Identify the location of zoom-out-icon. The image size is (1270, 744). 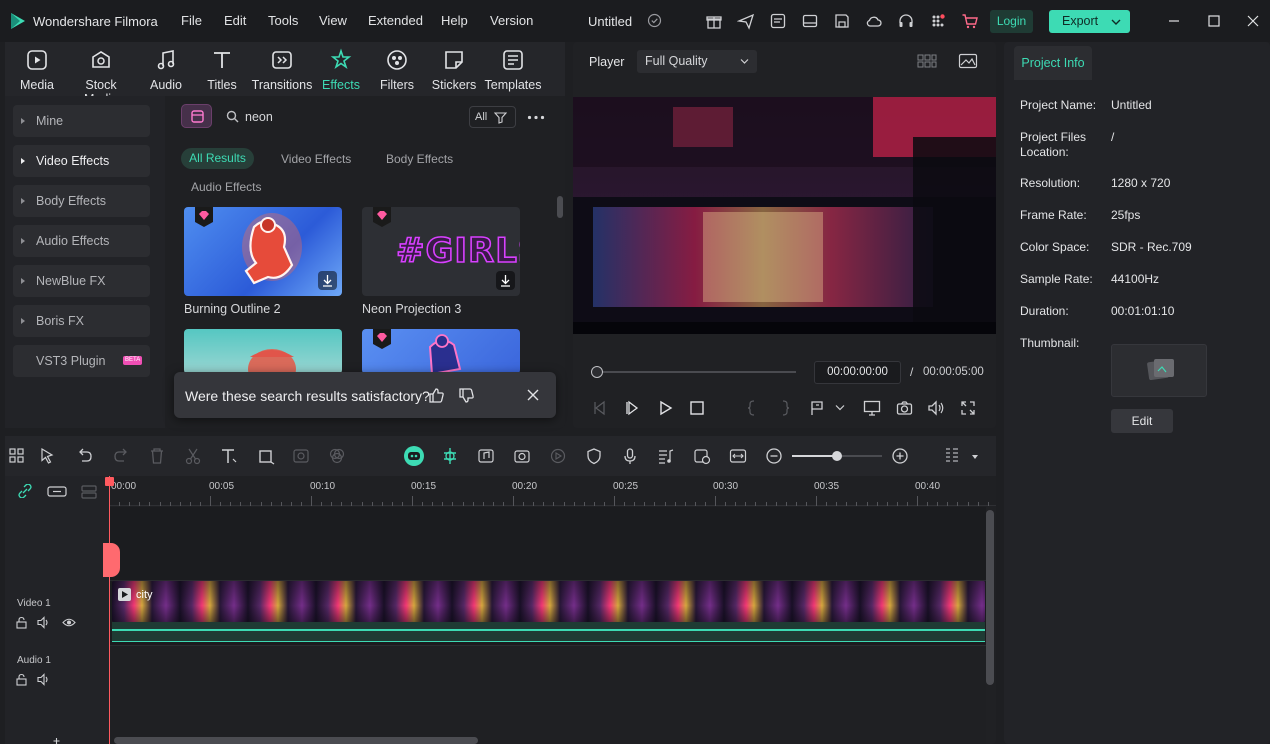
(774, 456).